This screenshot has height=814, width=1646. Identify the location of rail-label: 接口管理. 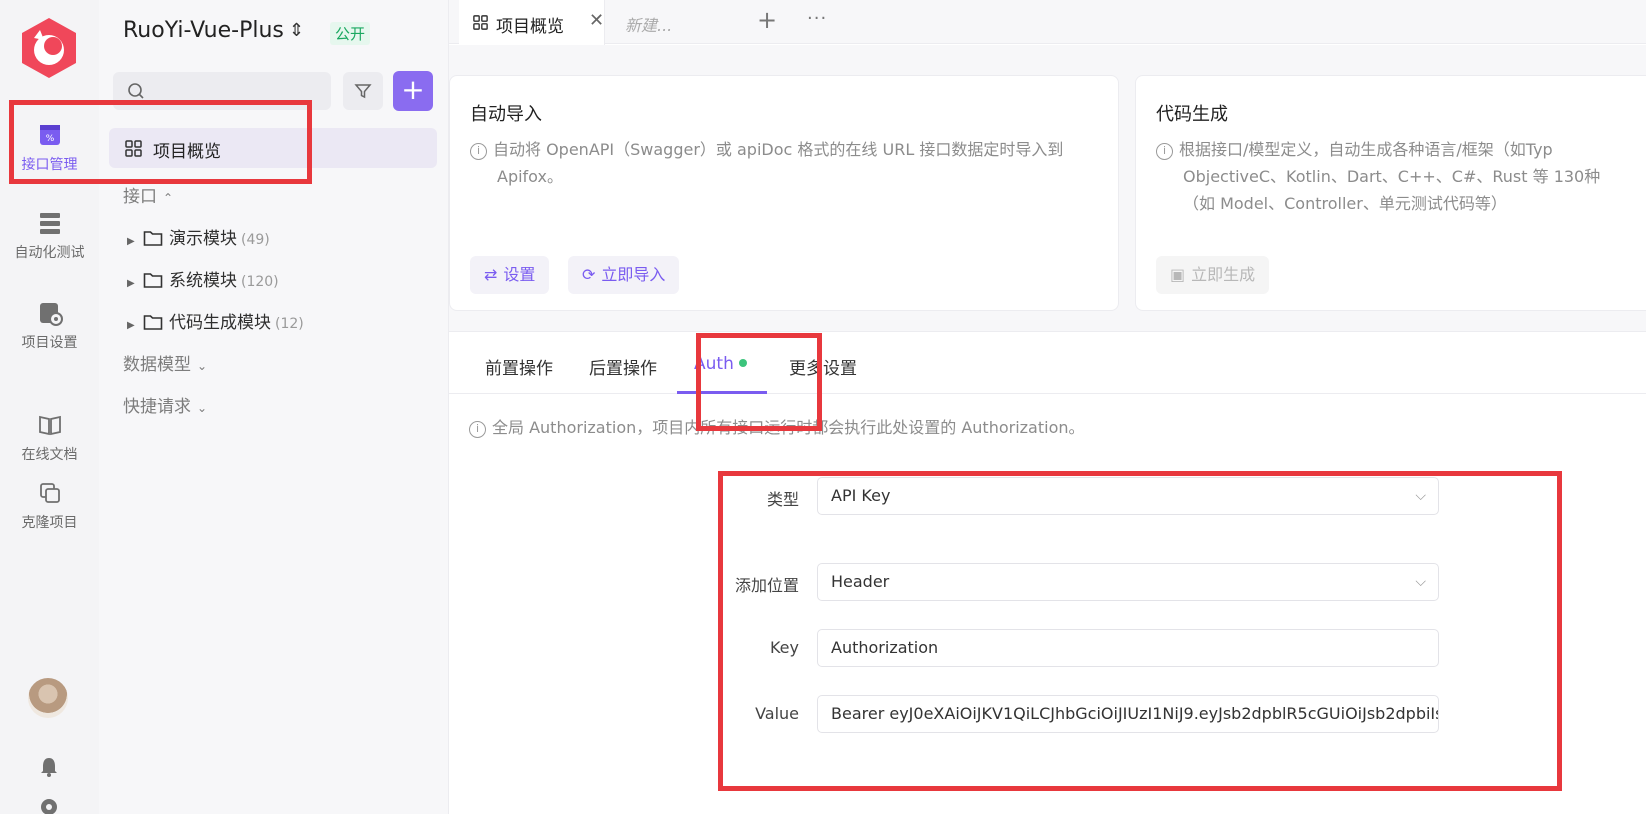
(49, 165).